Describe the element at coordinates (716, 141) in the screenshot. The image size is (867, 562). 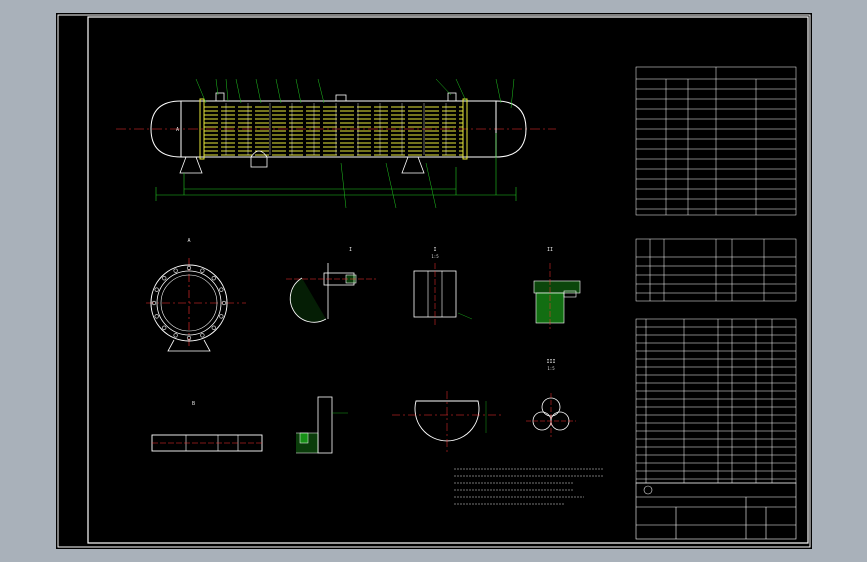
I see `design-data-table` at that location.